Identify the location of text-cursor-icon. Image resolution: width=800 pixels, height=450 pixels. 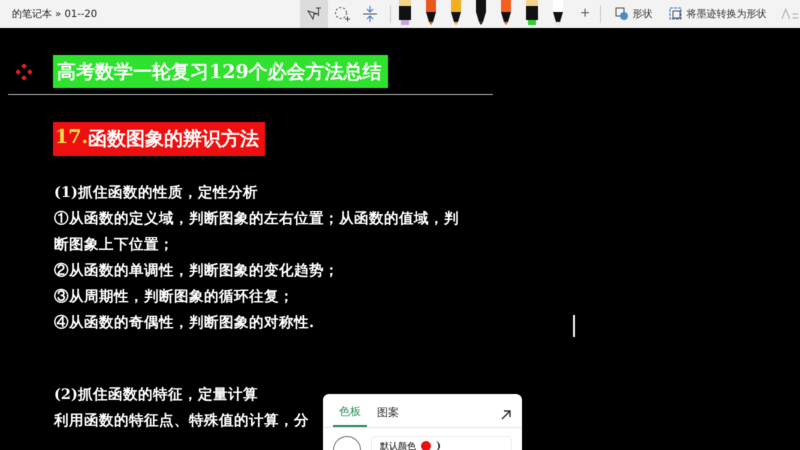
(574, 326).